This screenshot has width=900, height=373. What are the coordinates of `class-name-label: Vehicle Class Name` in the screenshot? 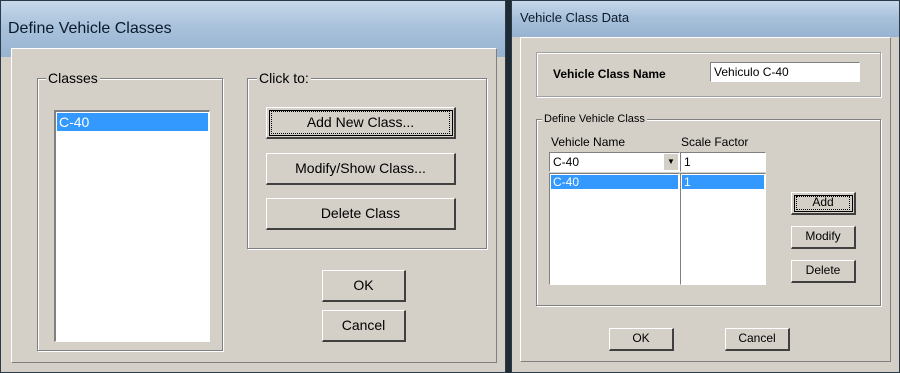 It's located at (609, 74).